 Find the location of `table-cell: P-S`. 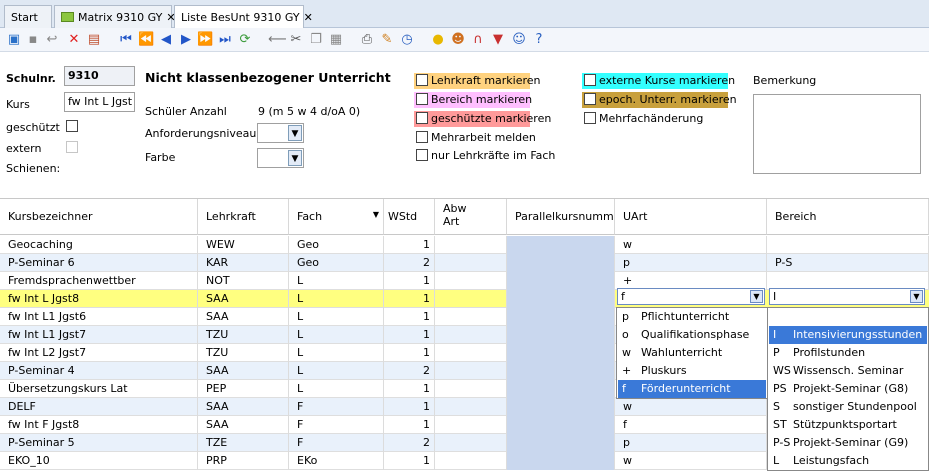

table-cell: P-S is located at coordinates (848, 263).